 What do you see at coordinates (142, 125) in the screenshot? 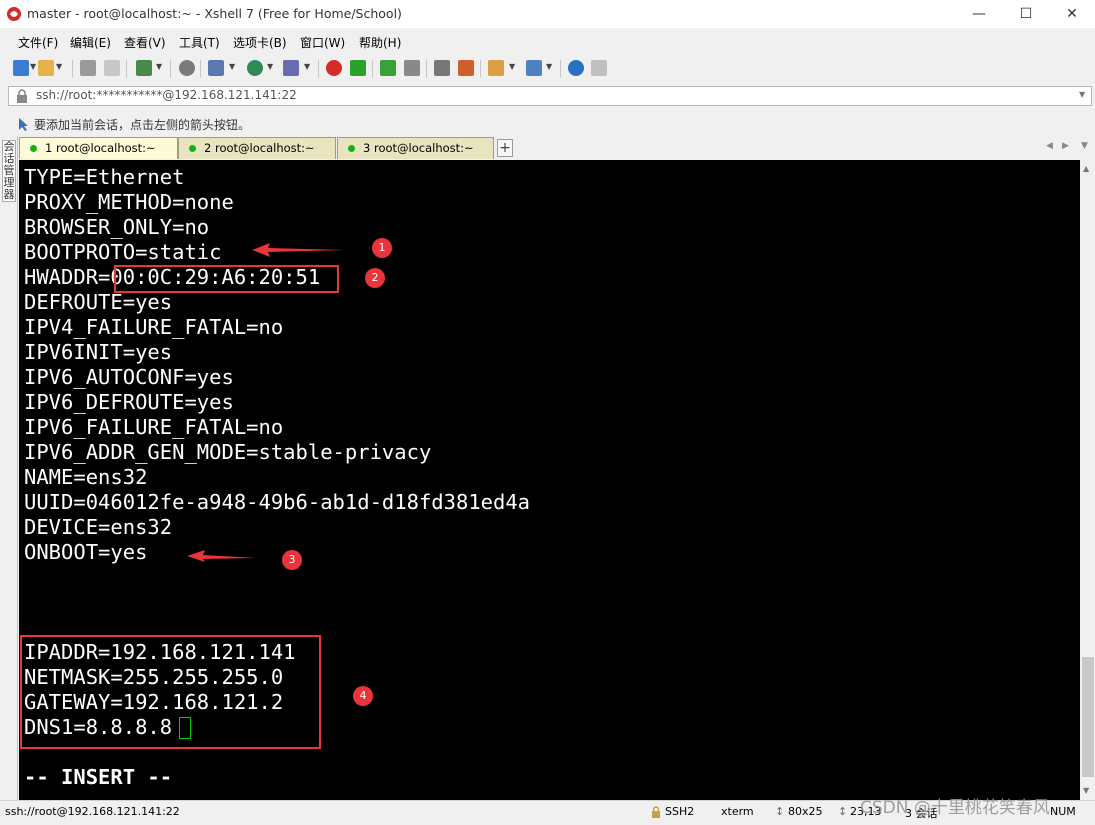
I see `hint-text: 要添加当前会话，点击左侧的箭头按钮。` at bounding box center [142, 125].